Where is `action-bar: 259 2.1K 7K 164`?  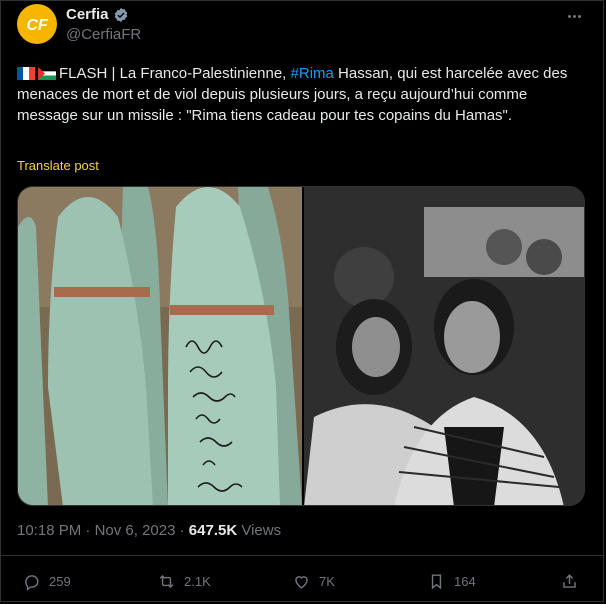 action-bar: 259 2.1K 7K 164 is located at coordinates (302, 578).